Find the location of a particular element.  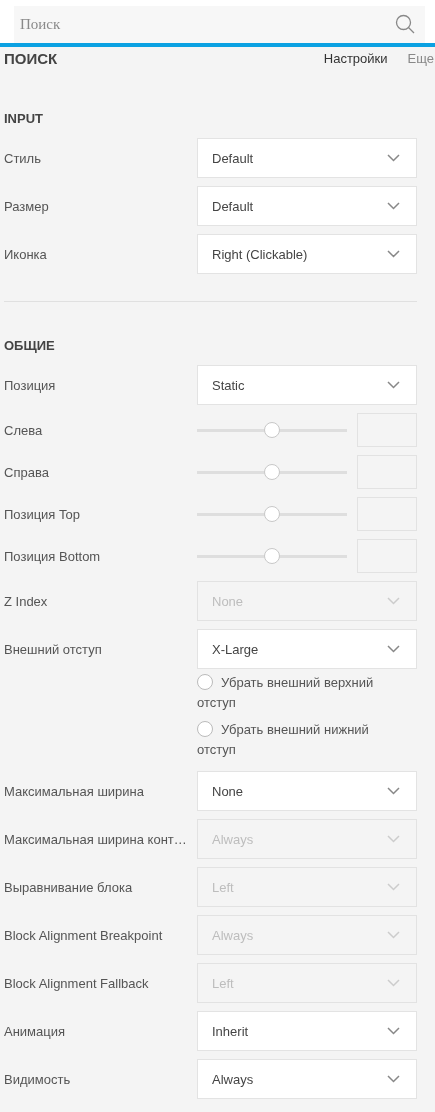

field-label: Block Alignment Fallback is located at coordinates (77, 983).